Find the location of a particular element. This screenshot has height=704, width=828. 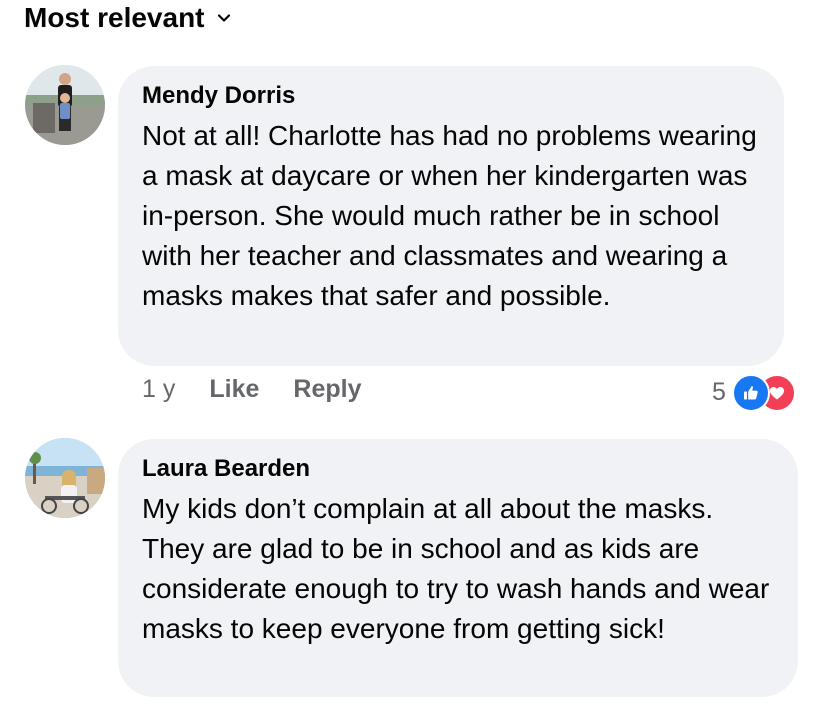

reaction-summary: 5 is located at coordinates (756, 393).